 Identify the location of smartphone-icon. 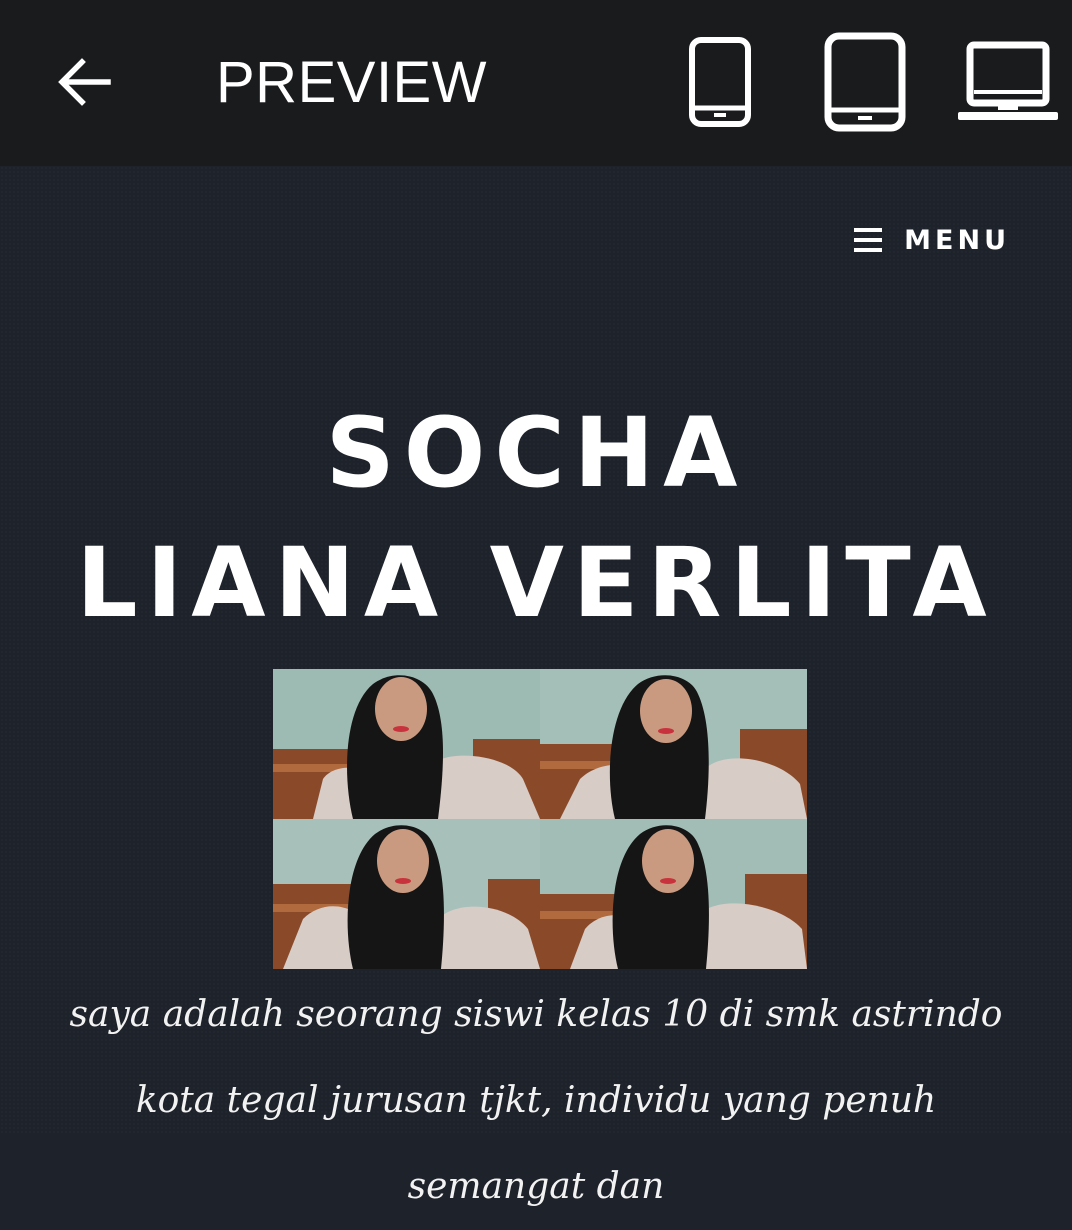
(720, 82).